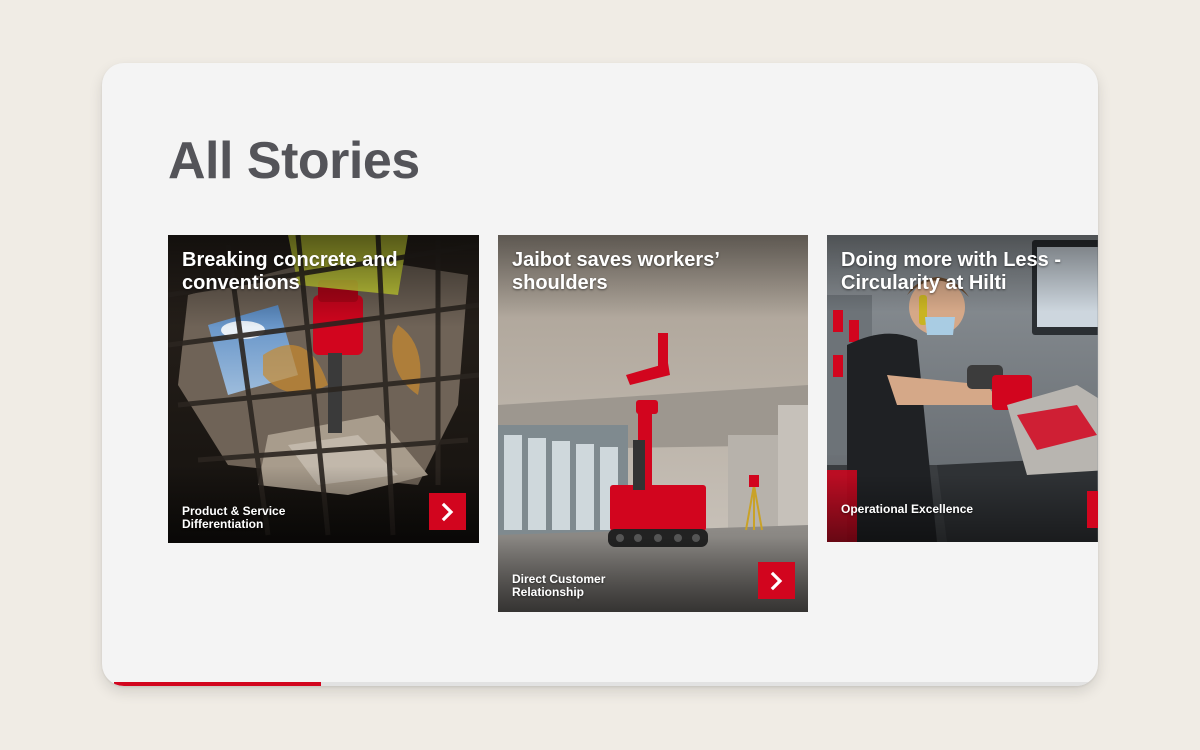  Describe the element at coordinates (615, 271) in the screenshot. I see `story-title: Jaibot saves workers’ shoulders` at that location.